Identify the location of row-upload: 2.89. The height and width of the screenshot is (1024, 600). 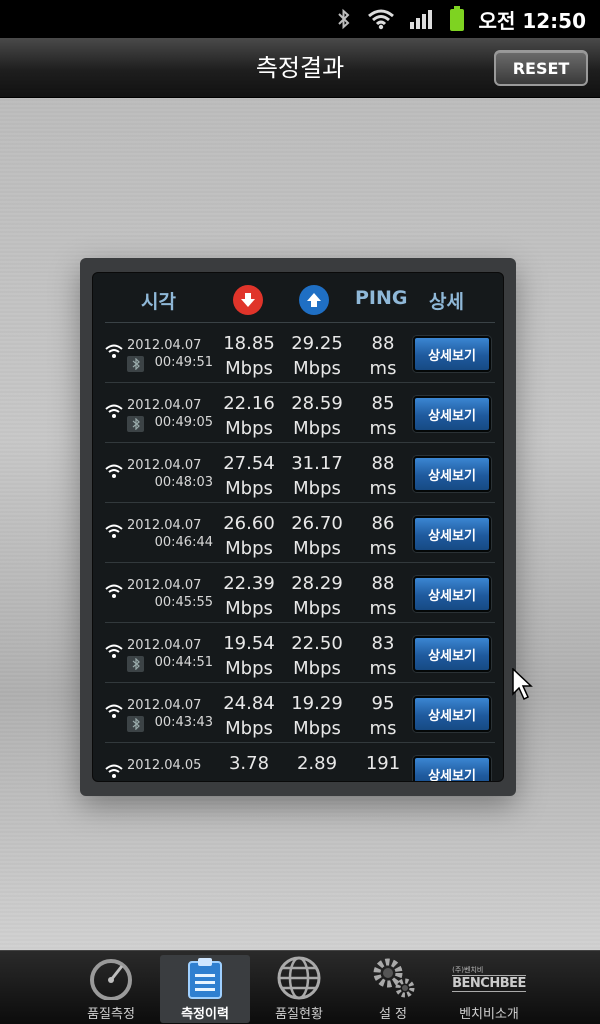
(317, 763).